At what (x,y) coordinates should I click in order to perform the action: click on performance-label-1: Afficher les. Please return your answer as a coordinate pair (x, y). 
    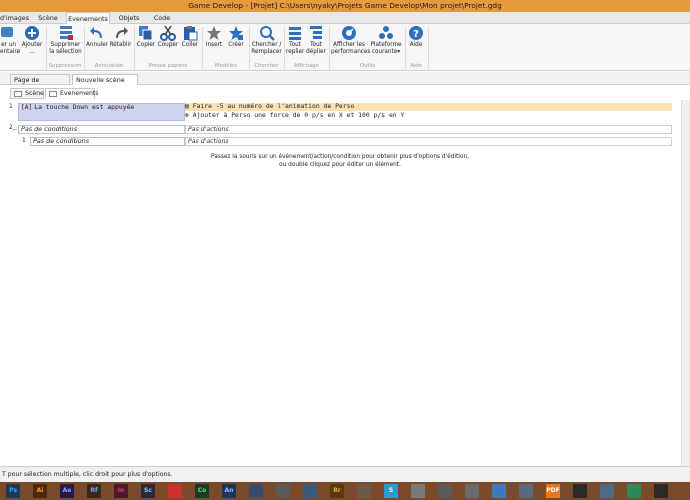
    Looking at the image, I should click on (349, 45).